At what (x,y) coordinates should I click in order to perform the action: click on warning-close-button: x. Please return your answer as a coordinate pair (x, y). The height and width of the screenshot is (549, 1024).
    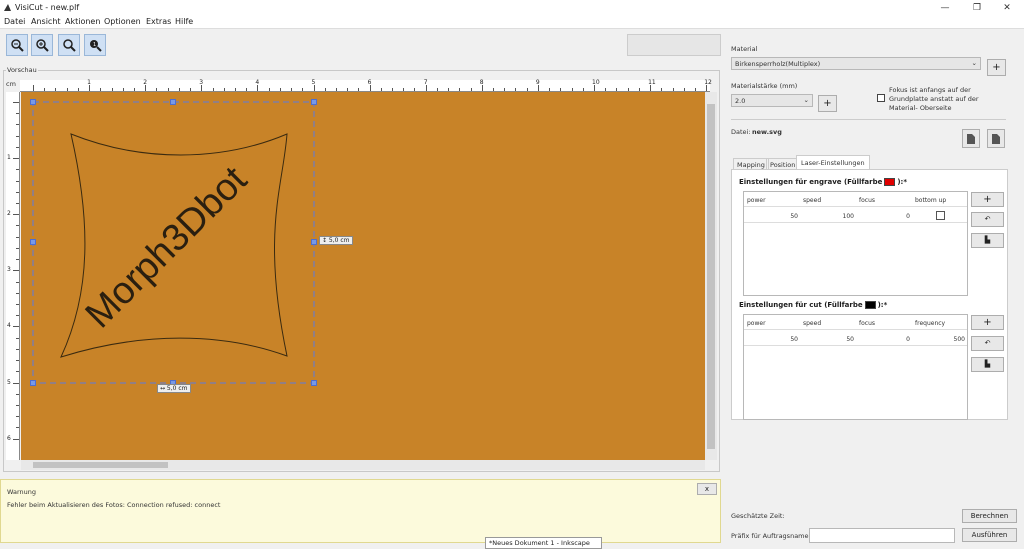
    Looking at the image, I should click on (707, 489).